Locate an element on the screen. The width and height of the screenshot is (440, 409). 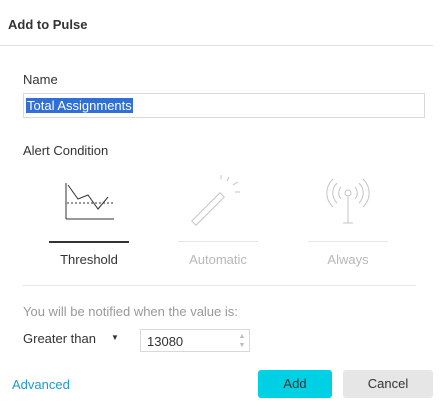
section-divider is located at coordinates (219, 285).